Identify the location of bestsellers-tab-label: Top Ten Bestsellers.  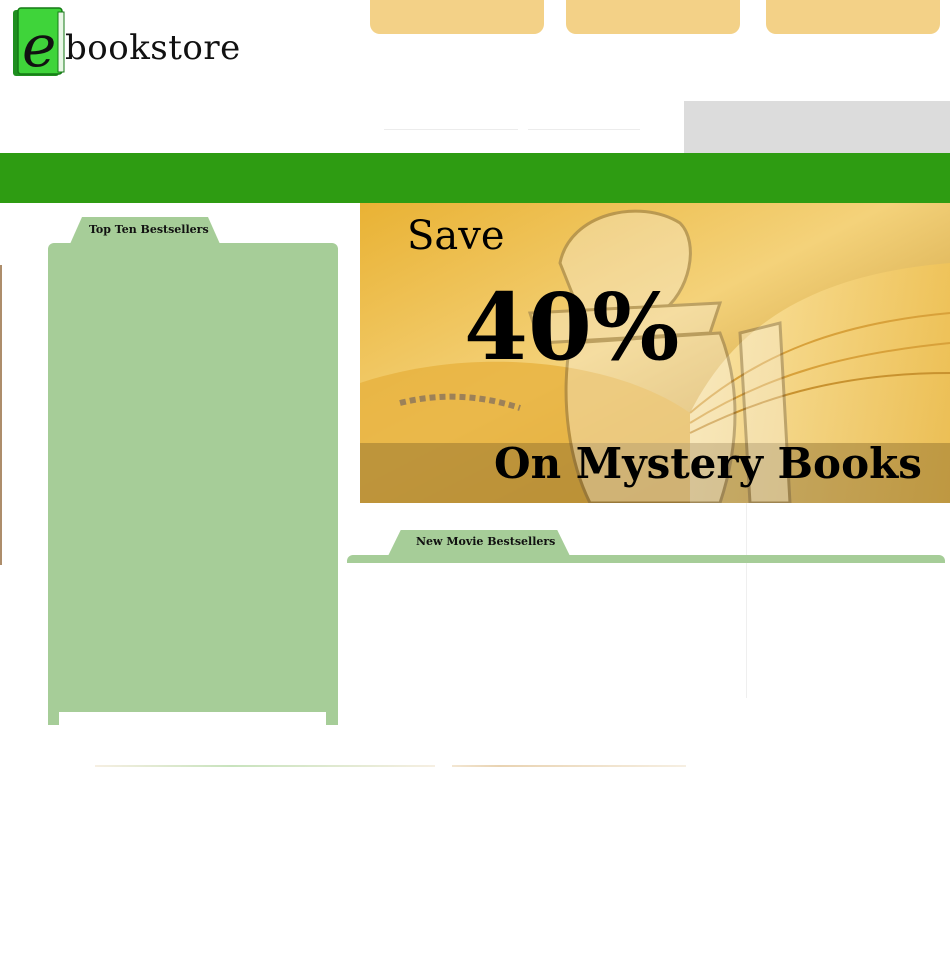
(149, 229).